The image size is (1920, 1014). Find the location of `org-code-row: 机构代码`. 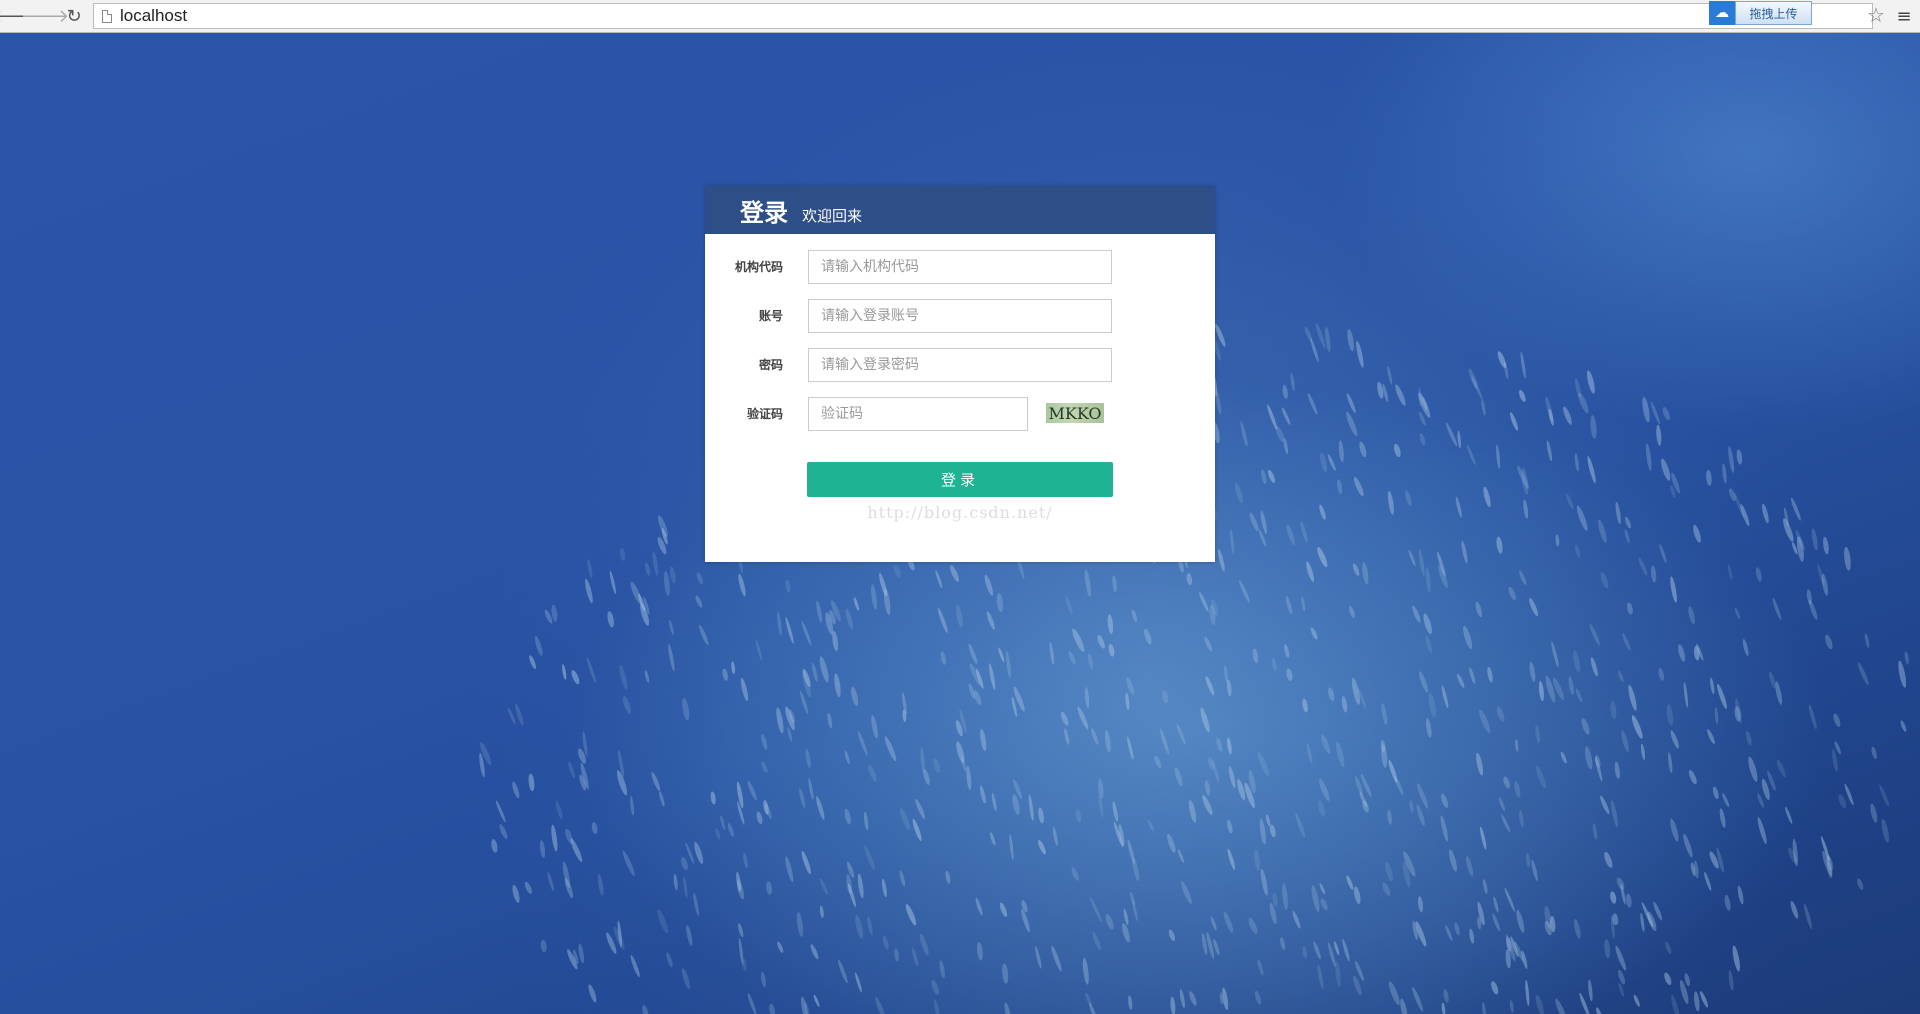

org-code-row: 机构代码 is located at coordinates (960, 267).